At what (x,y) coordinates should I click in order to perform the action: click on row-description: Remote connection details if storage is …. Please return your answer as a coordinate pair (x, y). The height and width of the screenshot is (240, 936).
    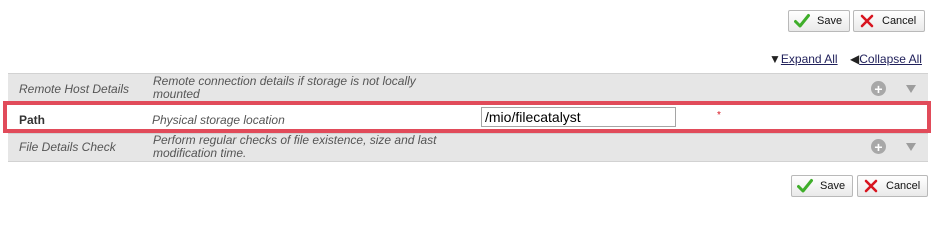
    Looking at the image, I should click on (284, 87).